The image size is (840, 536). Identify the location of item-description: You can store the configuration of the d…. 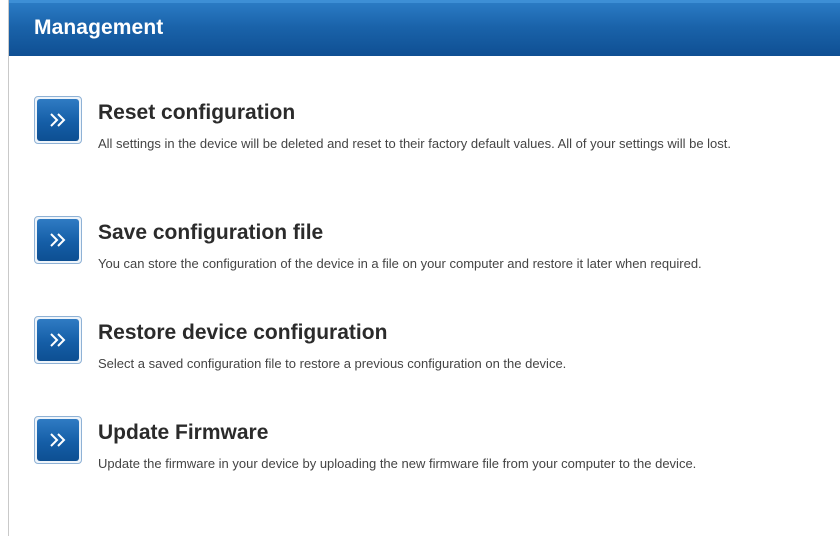
(400, 263).